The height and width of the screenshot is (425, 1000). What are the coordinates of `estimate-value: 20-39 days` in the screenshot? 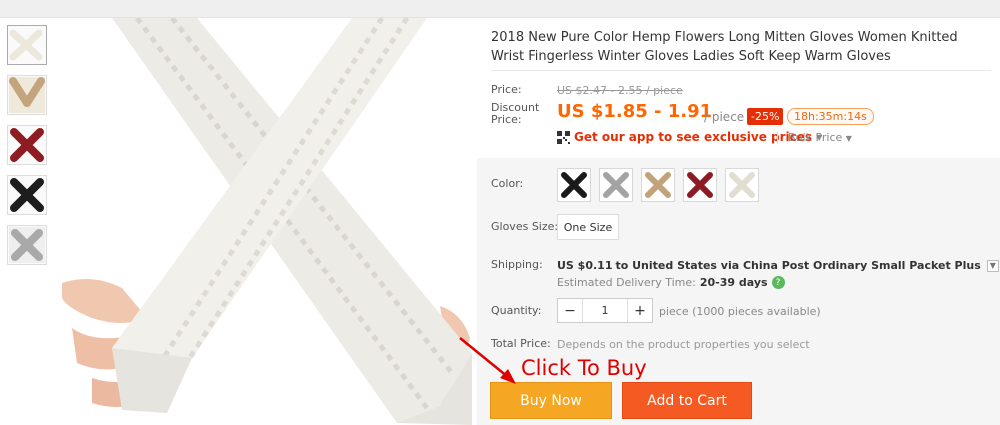 It's located at (733, 282).